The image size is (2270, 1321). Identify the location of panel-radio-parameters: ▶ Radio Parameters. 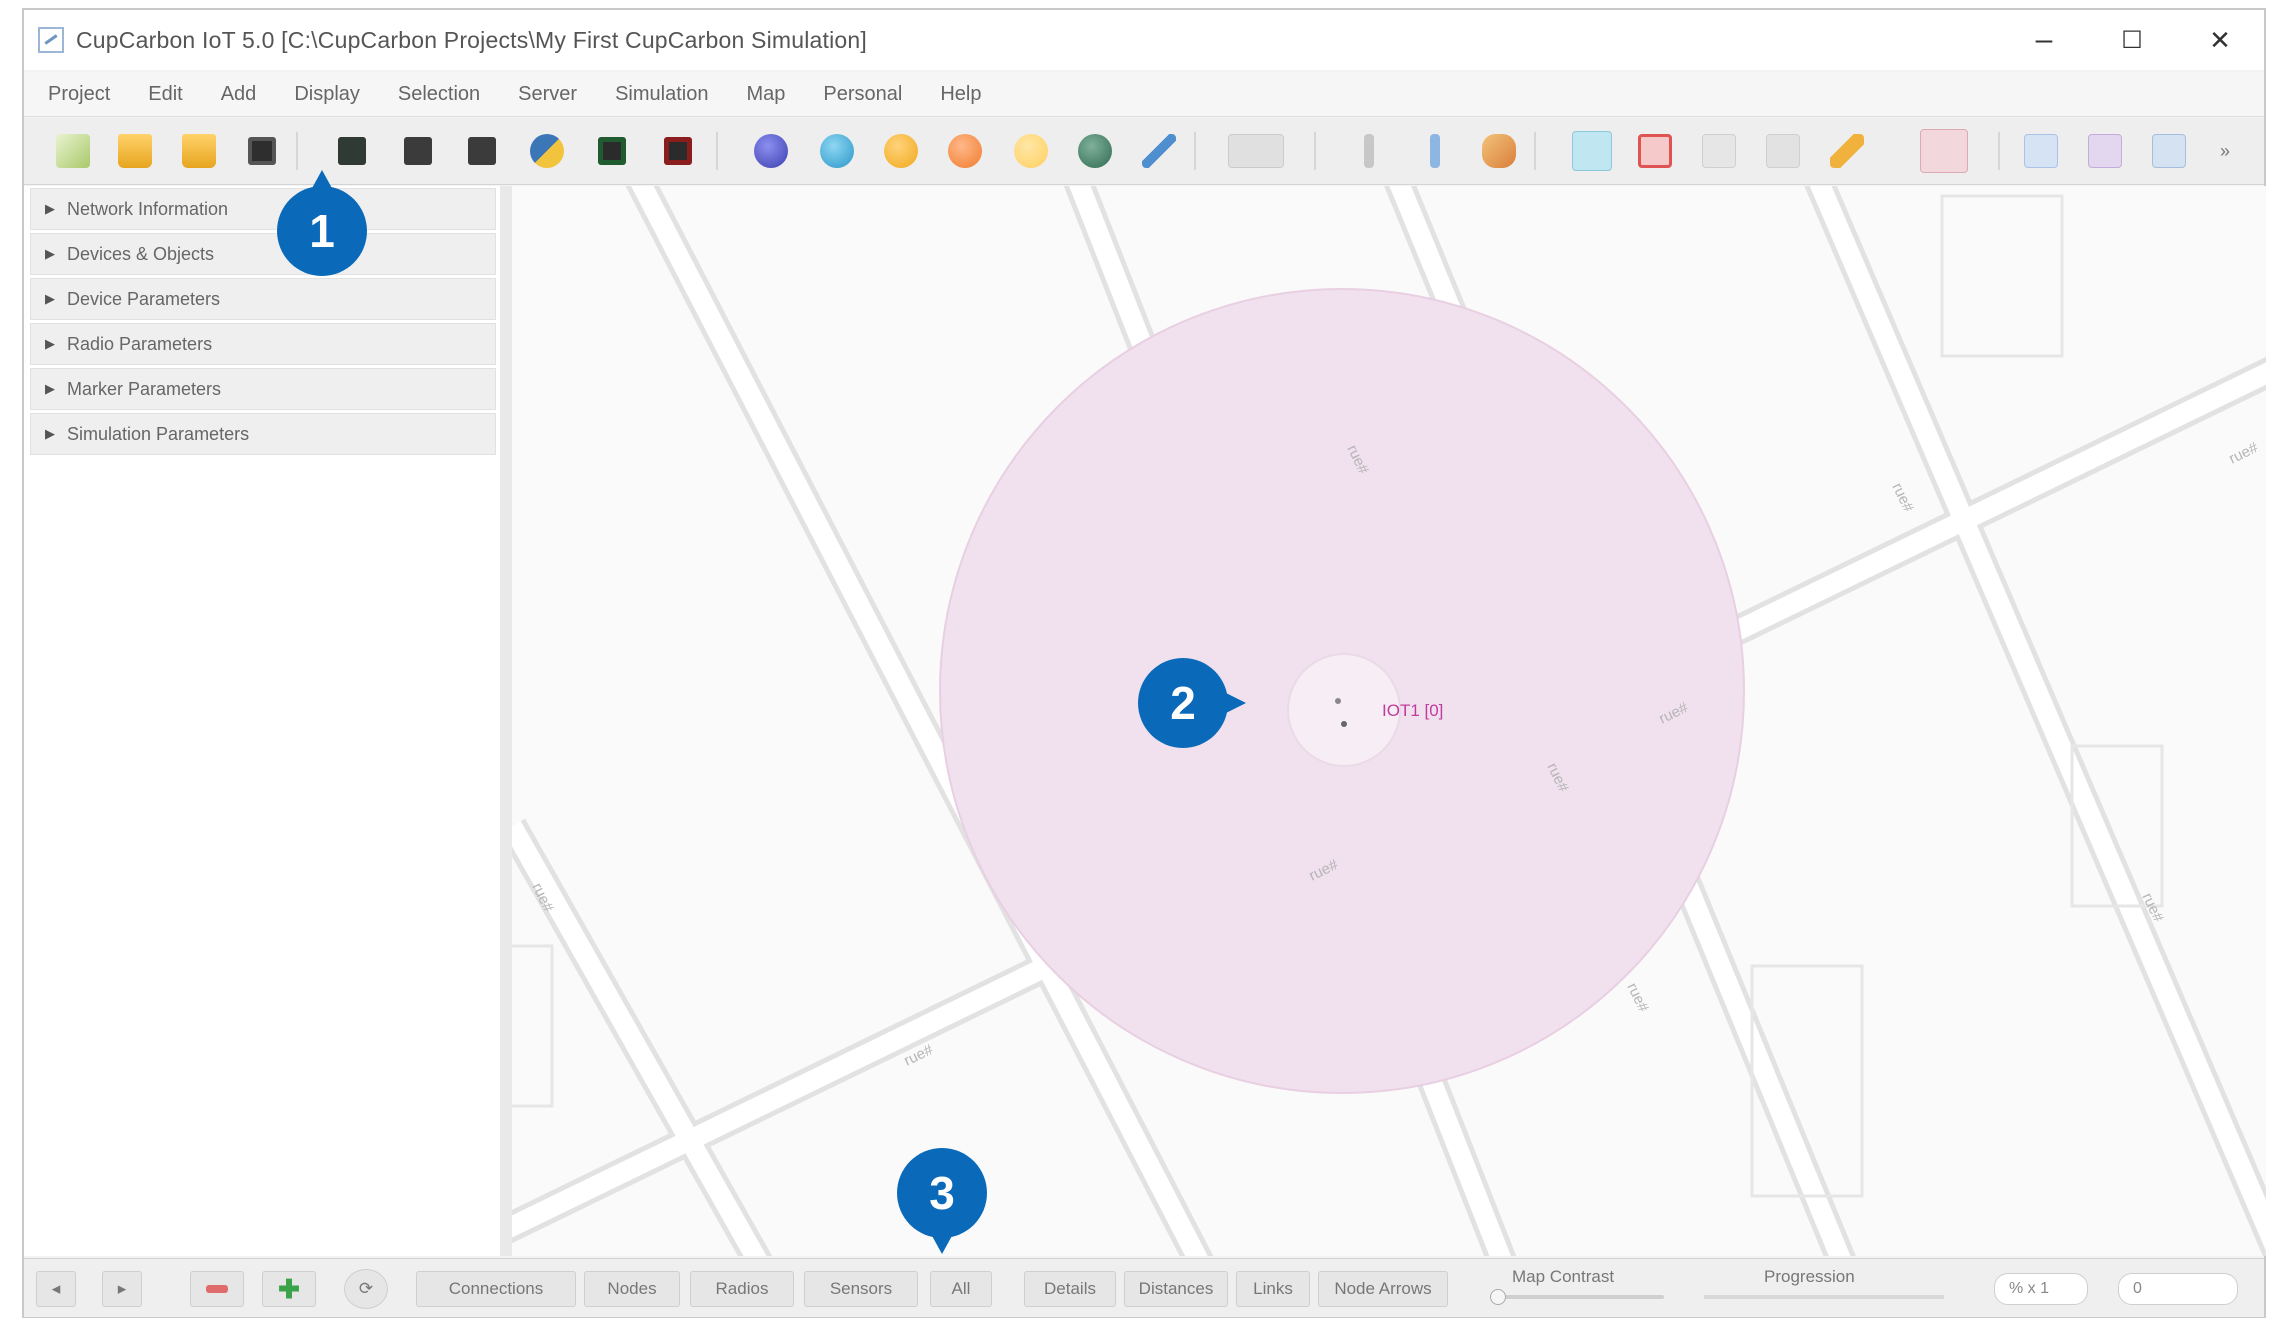
(263, 344).